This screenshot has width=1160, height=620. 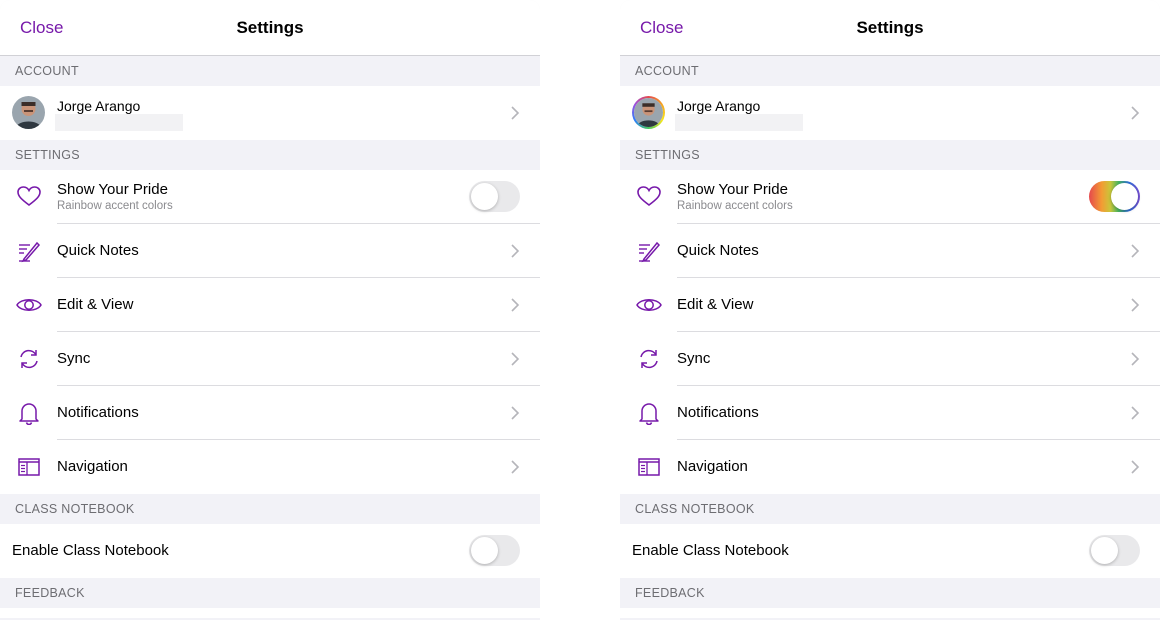 What do you see at coordinates (580, 310) in the screenshot?
I see `panel-gap` at bounding box center [580, 310].